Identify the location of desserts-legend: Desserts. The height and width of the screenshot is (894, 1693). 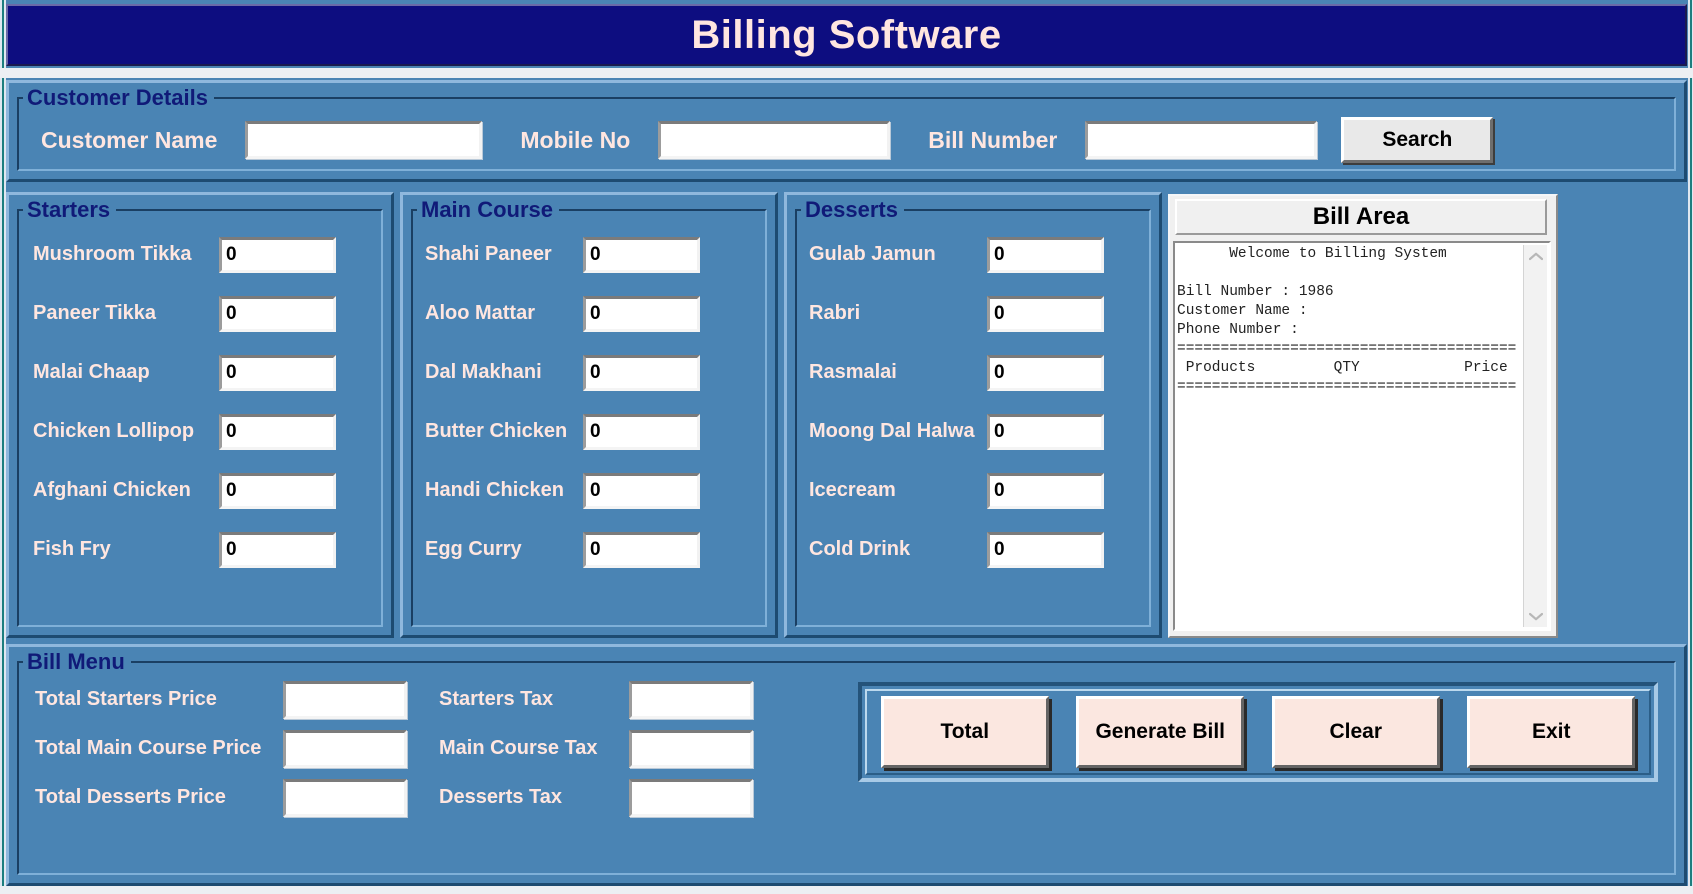
(852, 209).